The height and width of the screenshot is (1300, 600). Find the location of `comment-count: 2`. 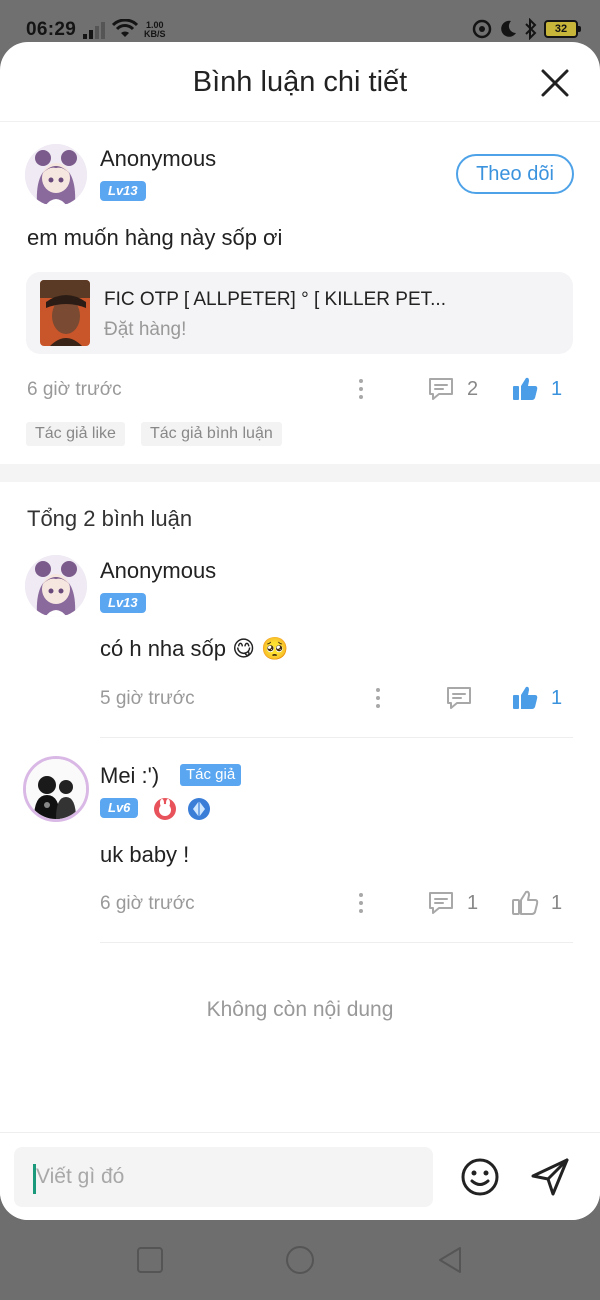

comment-count: 2 is located at coordinates (473, 388).